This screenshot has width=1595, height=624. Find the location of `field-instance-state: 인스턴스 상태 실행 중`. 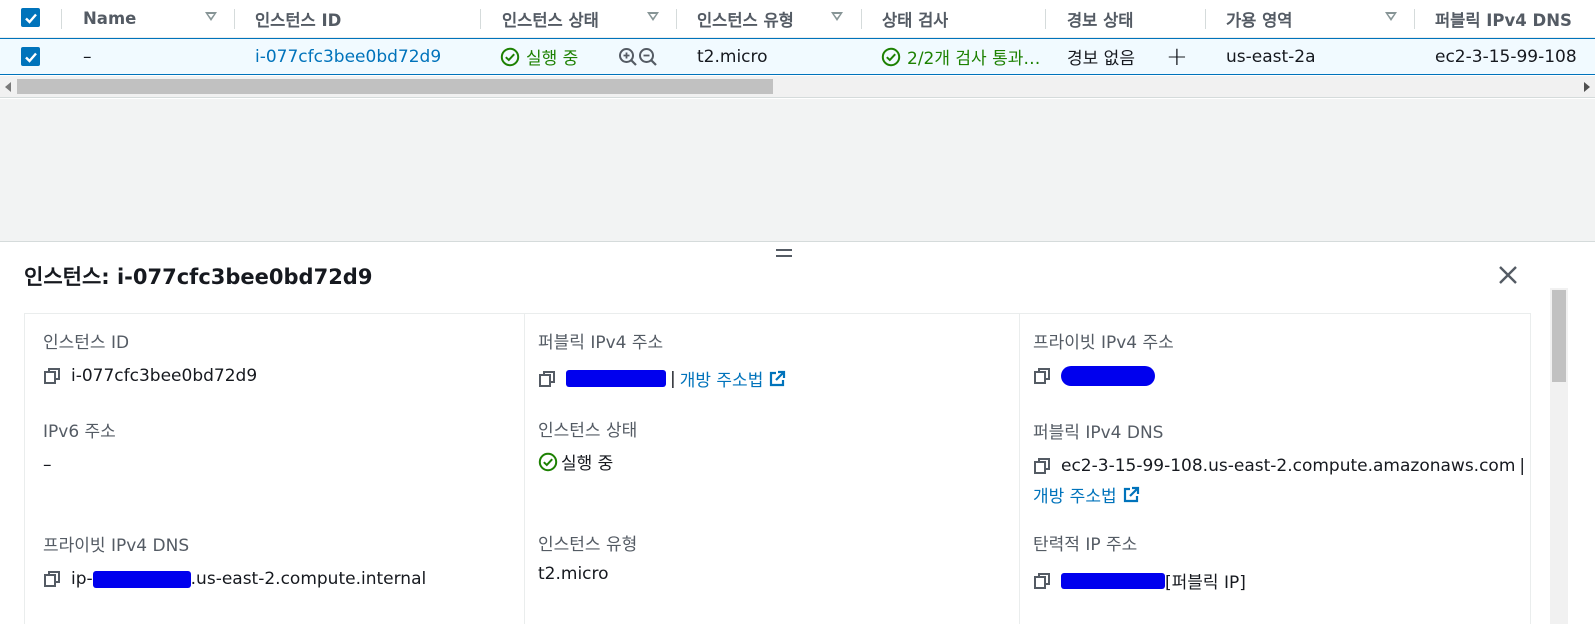

field-instance-state: 인스턴스 상태 실행 중 is located at coordinates (587, 445).